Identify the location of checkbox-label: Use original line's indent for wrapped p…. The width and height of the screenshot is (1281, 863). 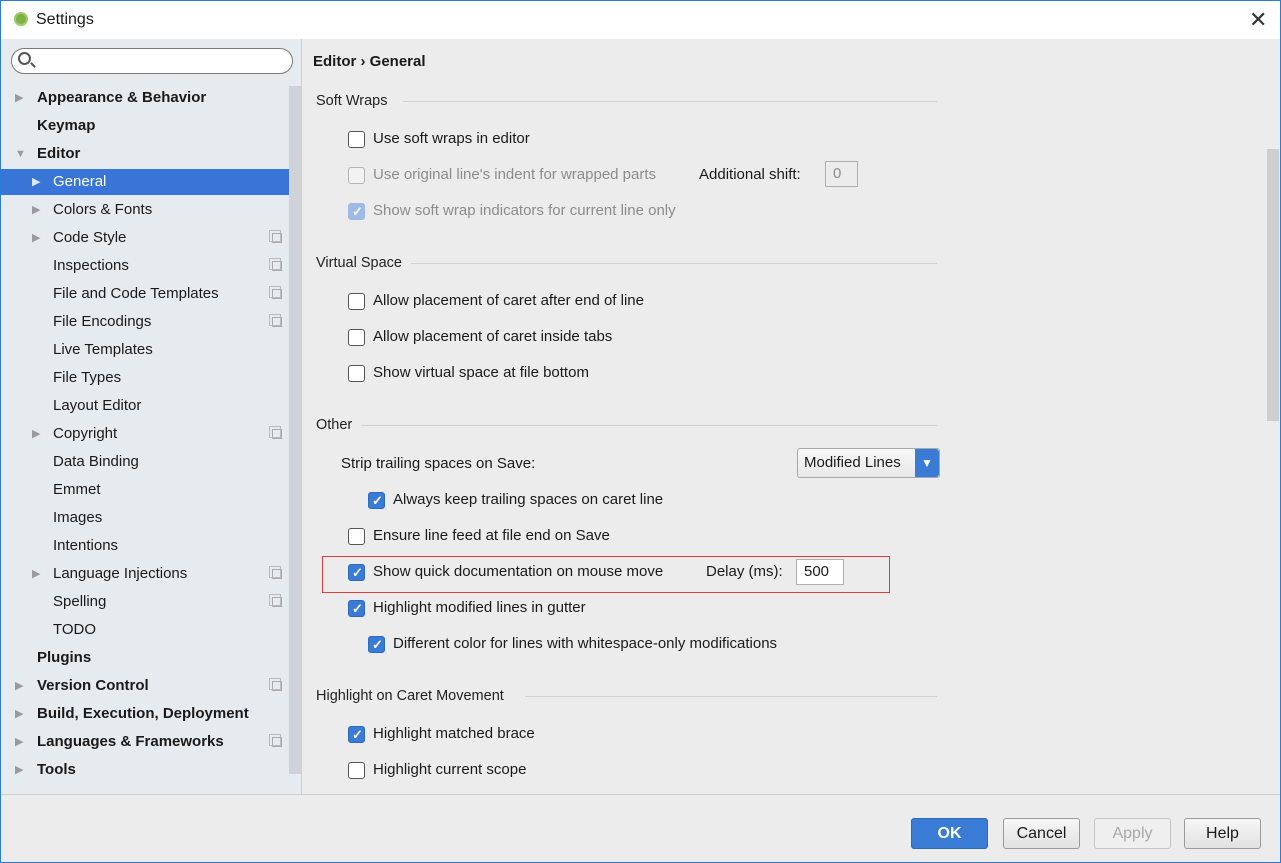
(515, 174).